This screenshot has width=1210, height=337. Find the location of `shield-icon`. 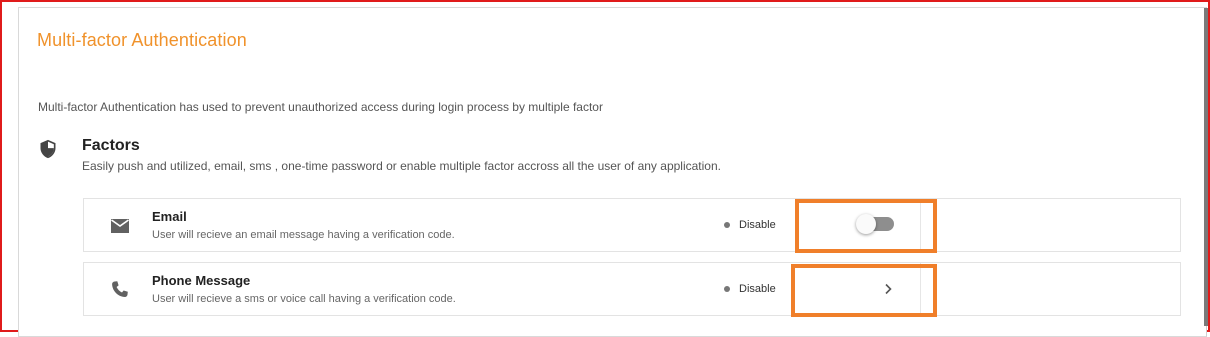

shield-icon is located at coordinates (48, 149).